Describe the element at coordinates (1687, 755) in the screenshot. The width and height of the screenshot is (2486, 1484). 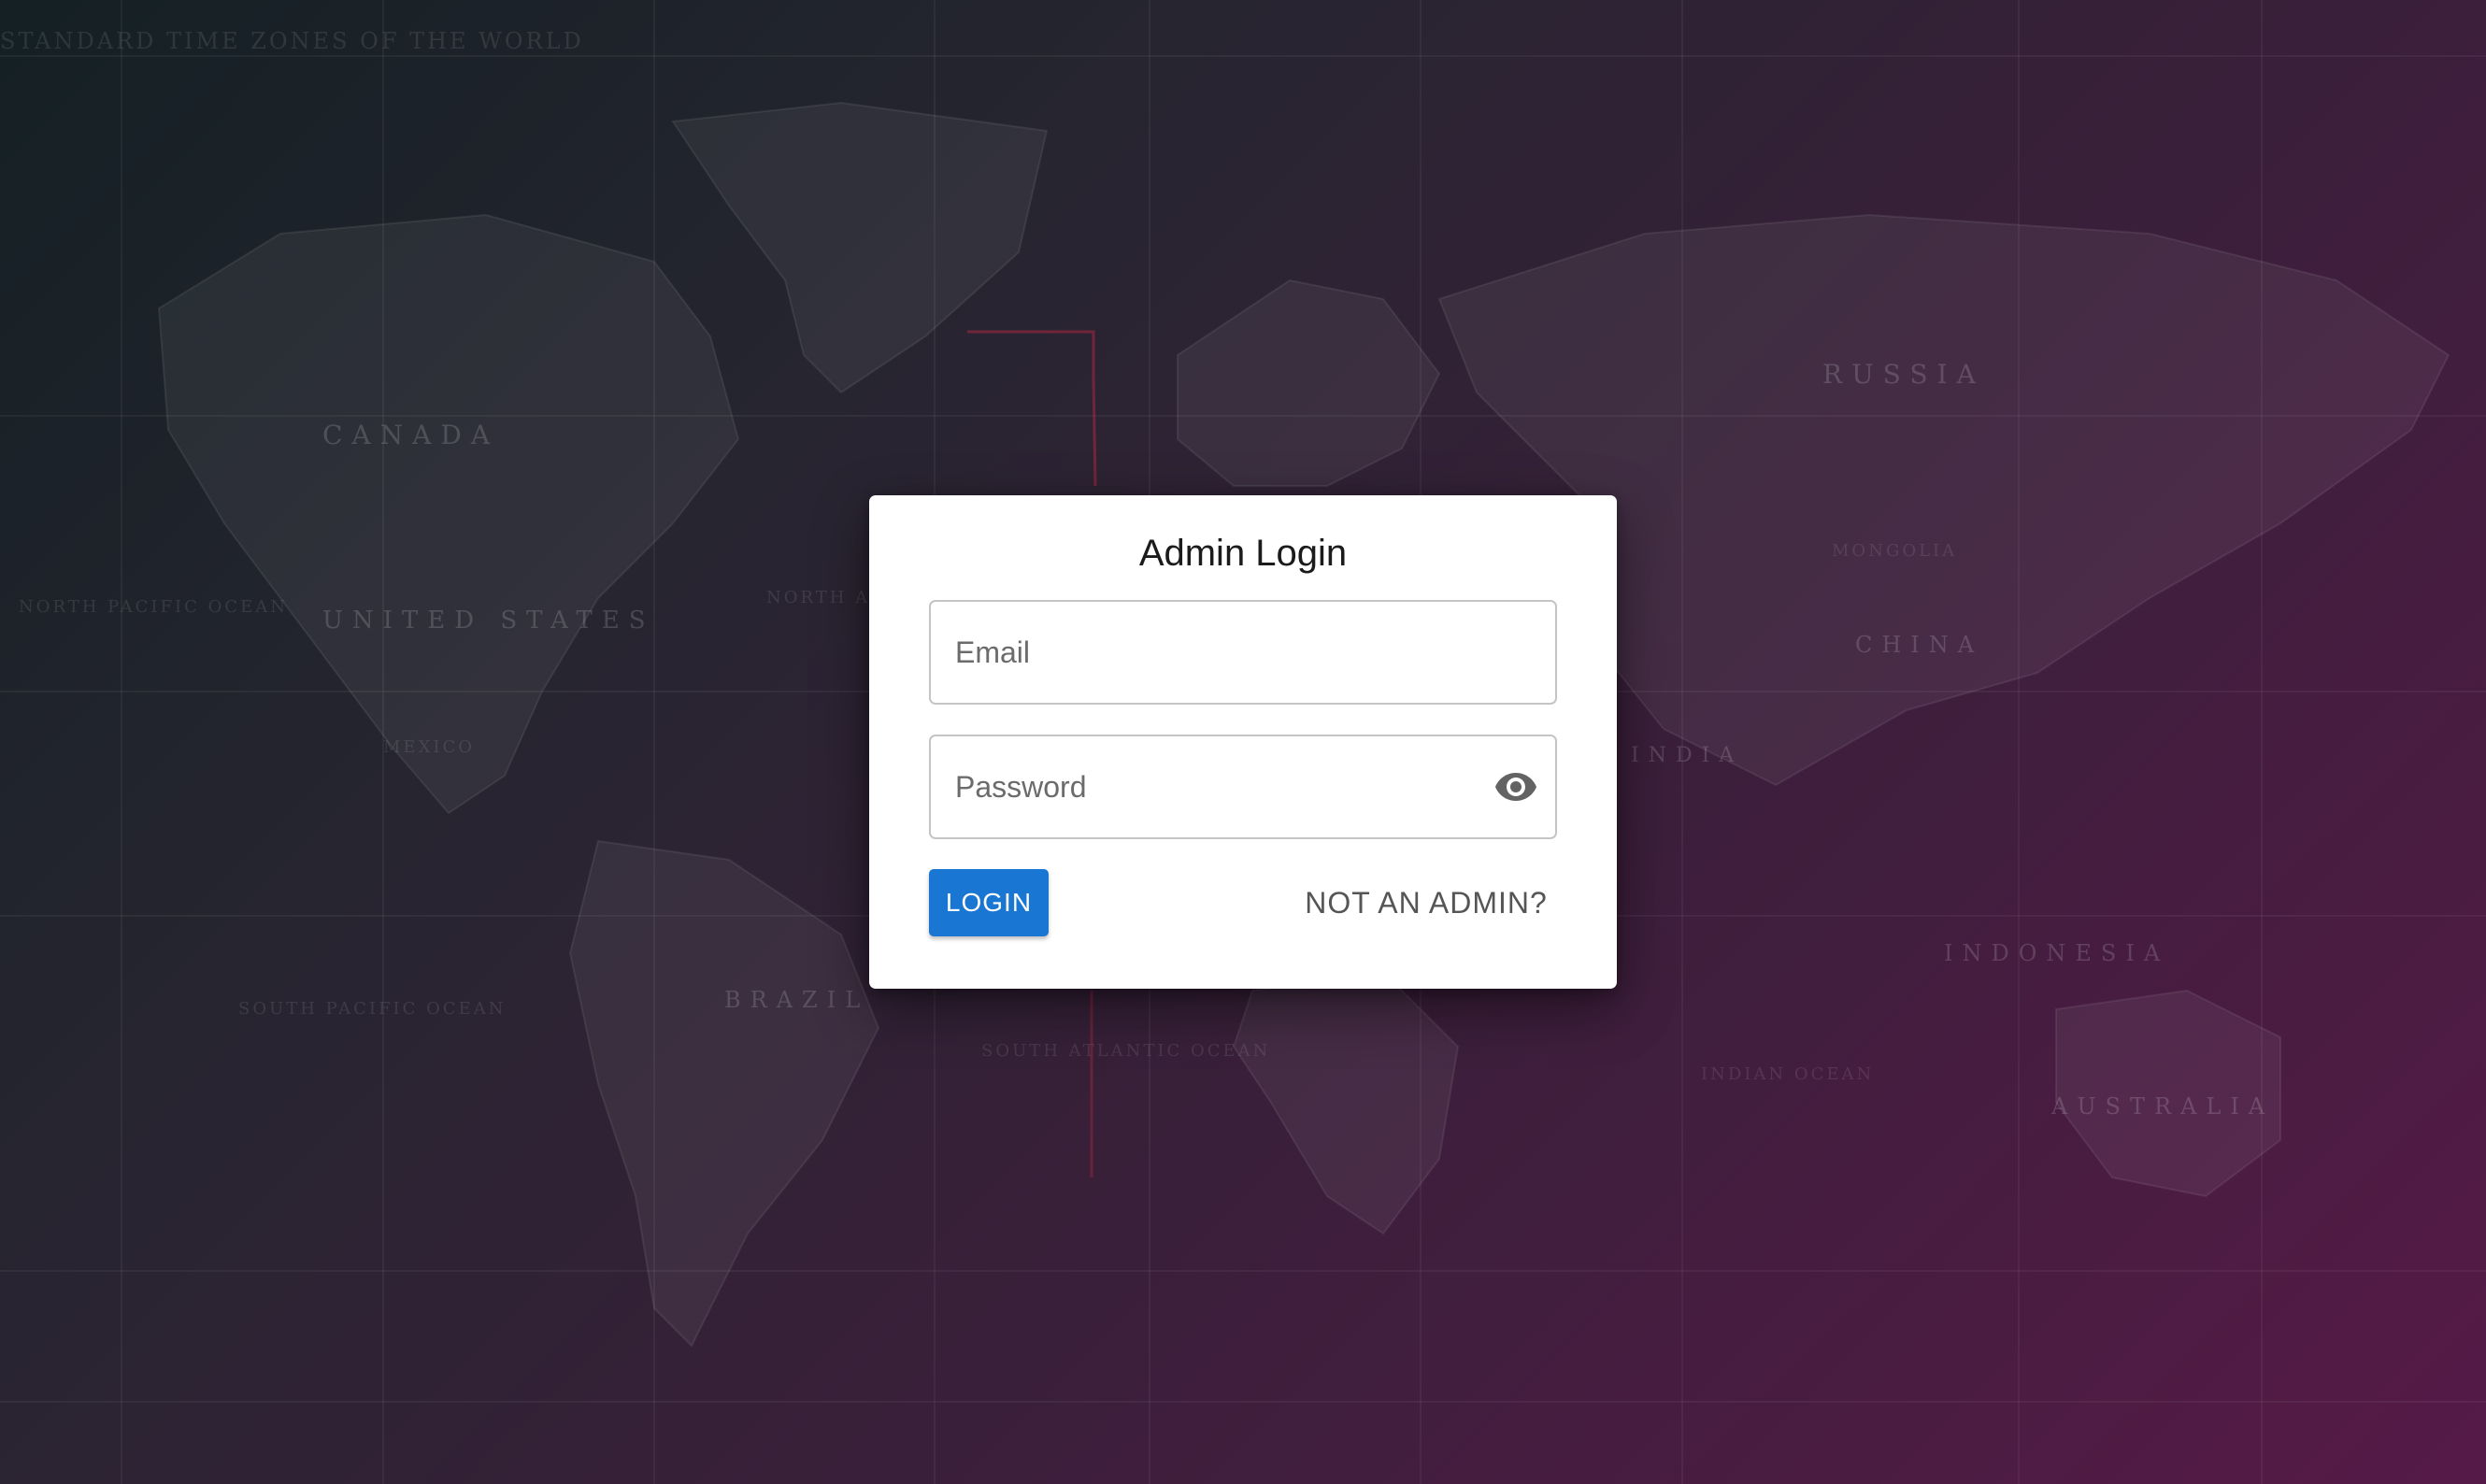
I see `map-label-india: INDIA` at that location.